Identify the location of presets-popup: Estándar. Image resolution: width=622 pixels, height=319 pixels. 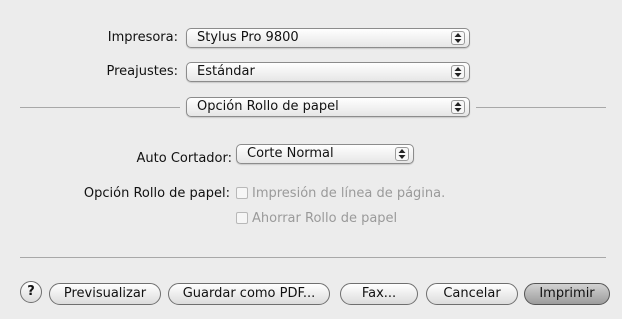
(328, 72).